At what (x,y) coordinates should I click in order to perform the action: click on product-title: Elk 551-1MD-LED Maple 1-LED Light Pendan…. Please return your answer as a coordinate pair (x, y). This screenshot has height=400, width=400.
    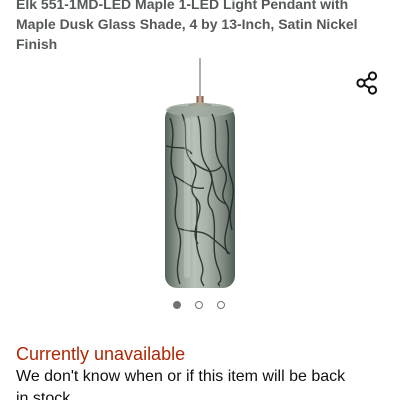
    Looking at the image, I should click on (201, 27).